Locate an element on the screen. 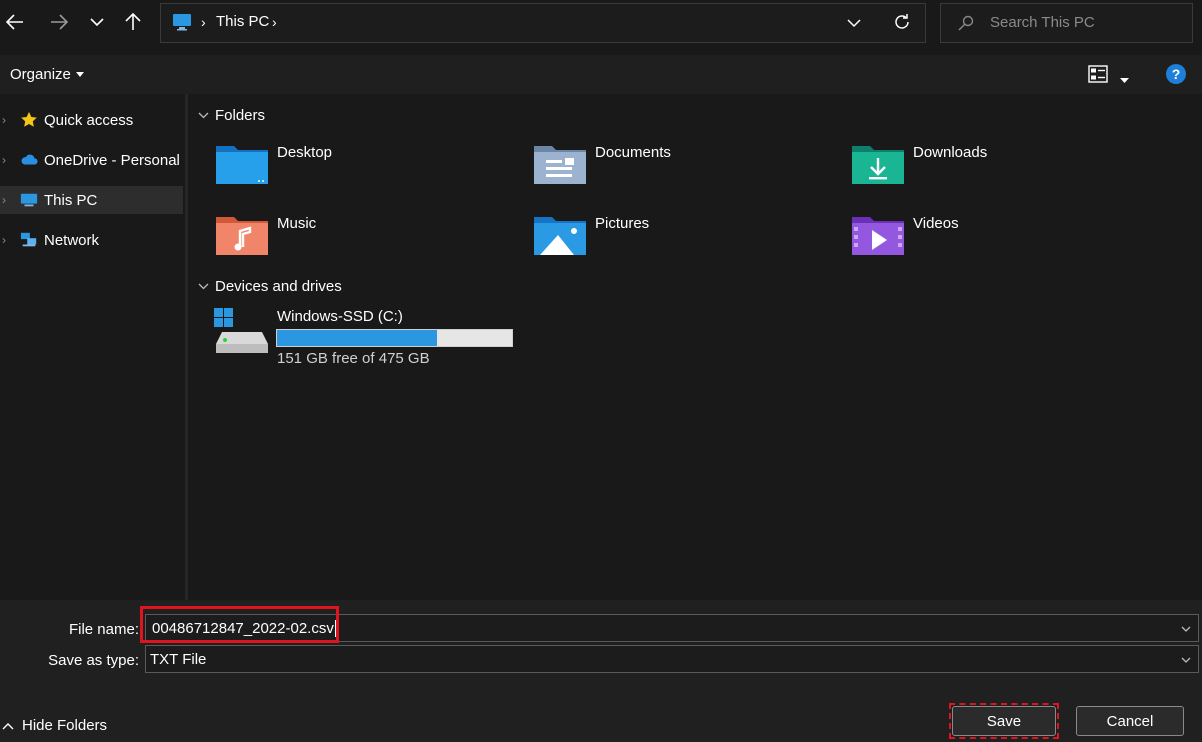 The width and height of the screenshot is (1202, 742). organize-label: Organize is located at coordinates (40, 74).